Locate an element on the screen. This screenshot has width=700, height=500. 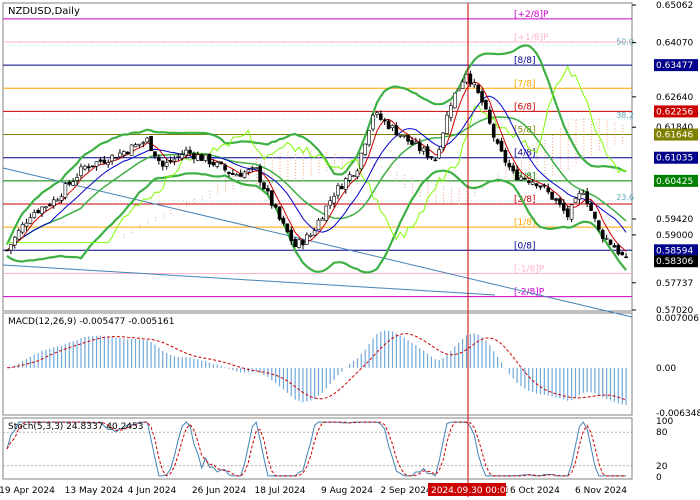
price-tag-label: 0.62256 is located at coordinates (674, 112).